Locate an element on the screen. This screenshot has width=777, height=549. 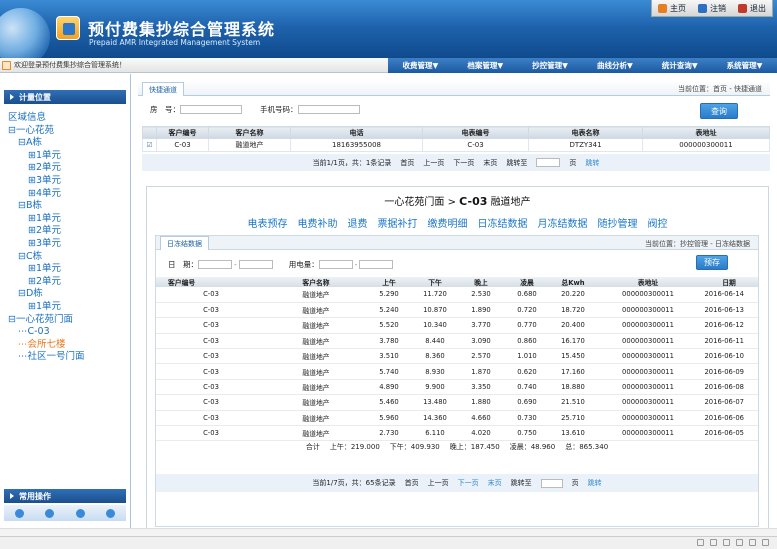
date-to-input is located at coordinates (255, 264).